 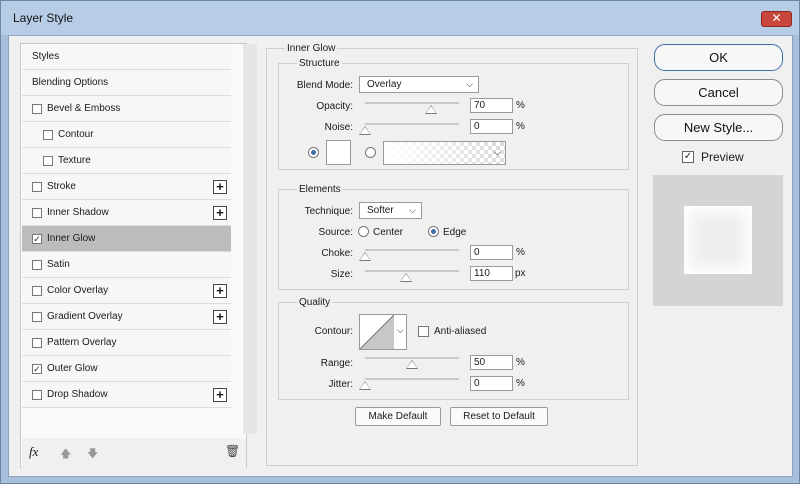 What do you see at coordinates (380, 210) in the screenshot?
I see `technique-value: Softer` at bounding box center [380, 210].